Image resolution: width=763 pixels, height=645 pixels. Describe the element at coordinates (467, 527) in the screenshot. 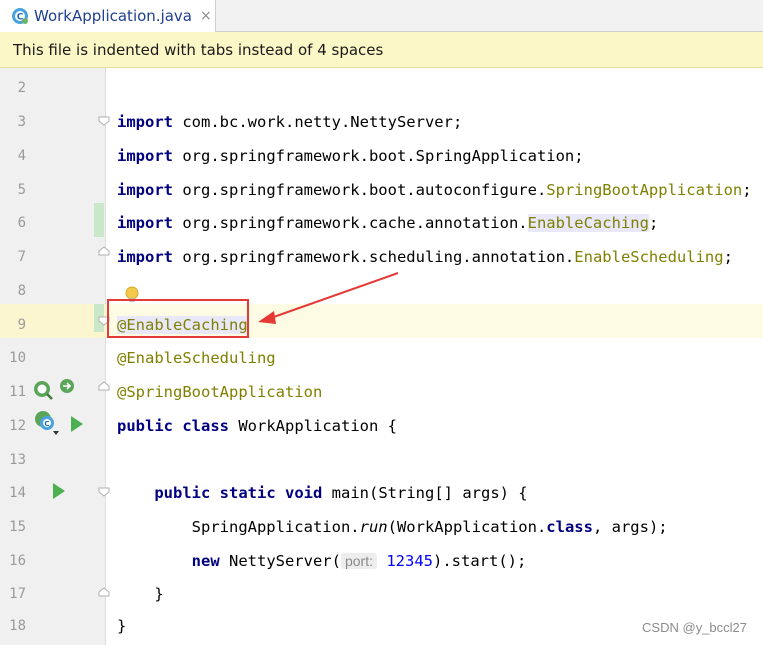

I see `code-token: (WorkApplication.` at that location.